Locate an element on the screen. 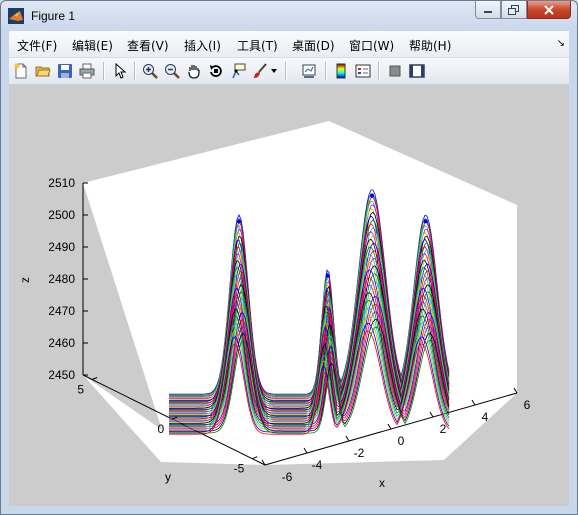 Image resolution: width=578 pixels, height=515 pixels. print-figure-button is located at coordinates (87, 71).